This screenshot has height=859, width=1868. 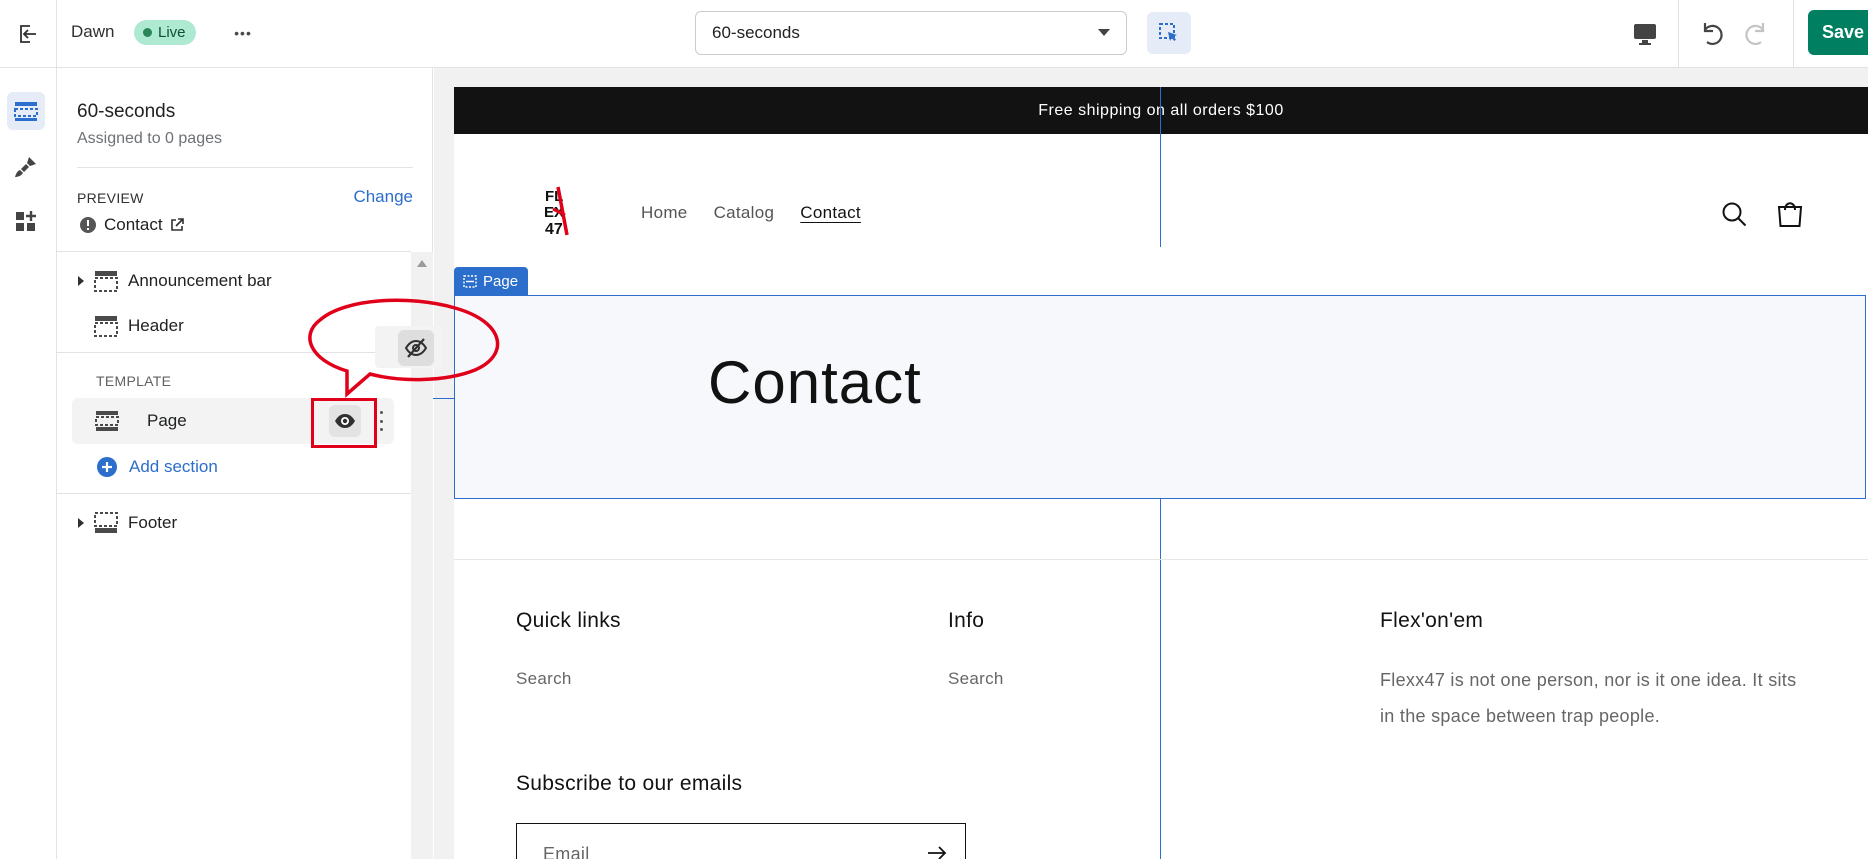 I want to click on theme-name: Dawn, so click(x=93, y=31).